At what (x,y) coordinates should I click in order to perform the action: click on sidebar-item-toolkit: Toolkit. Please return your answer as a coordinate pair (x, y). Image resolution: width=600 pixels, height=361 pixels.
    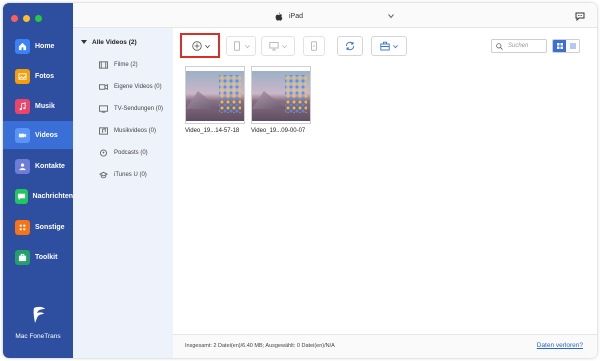
    Looking at the image, I should click on (38, 257).